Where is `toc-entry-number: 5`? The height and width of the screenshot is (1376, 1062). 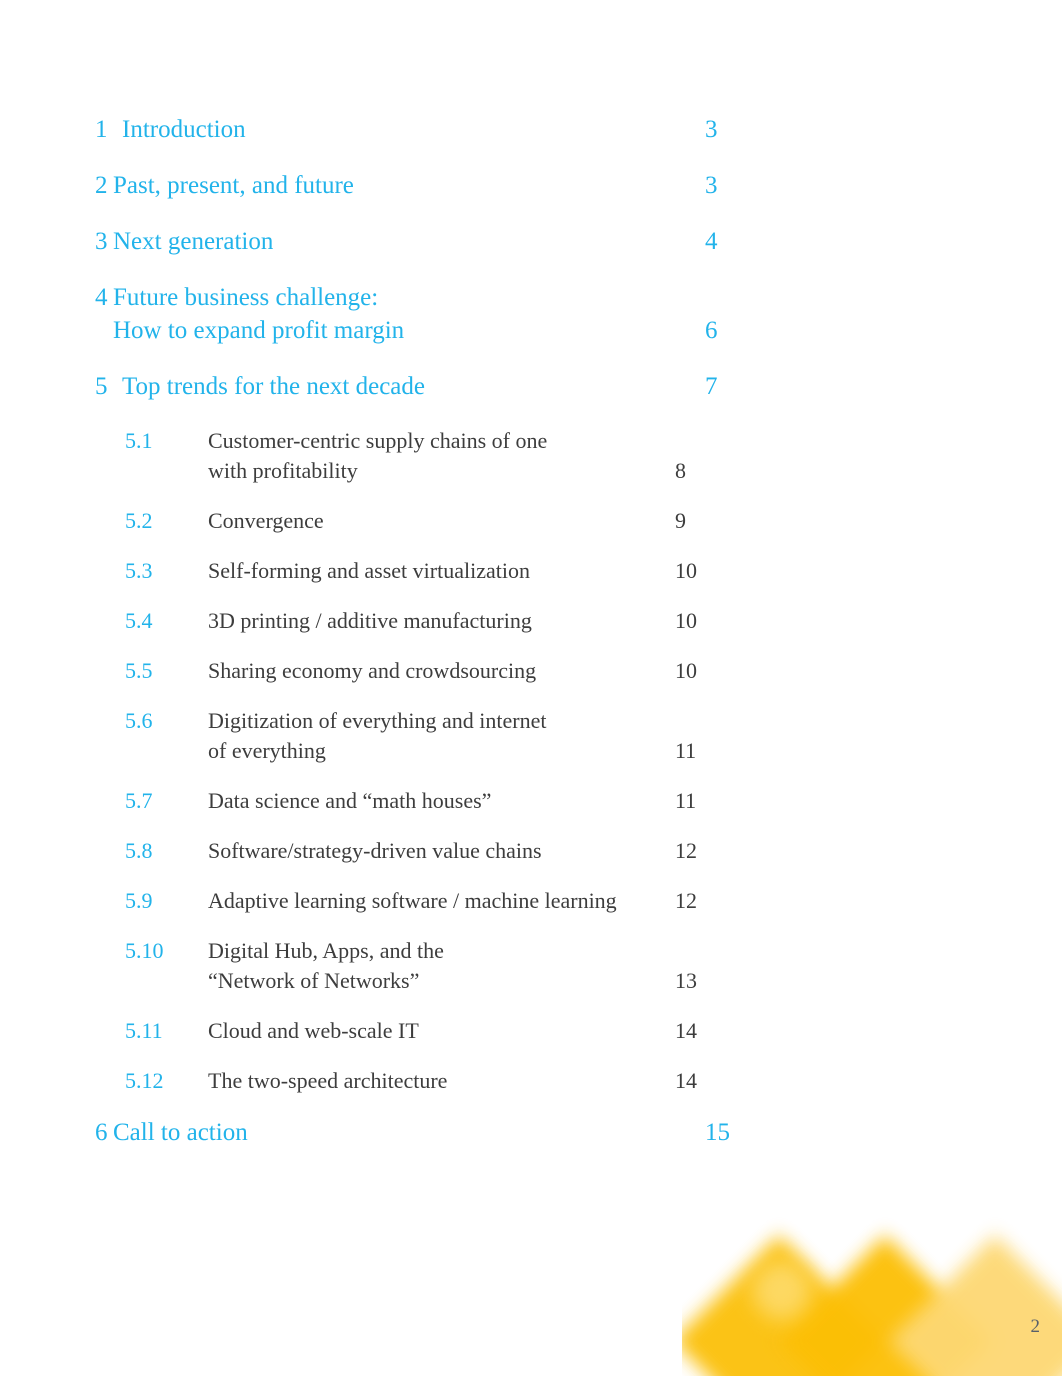 toc-entry-number: 5 is located at coordinates (101, 386).